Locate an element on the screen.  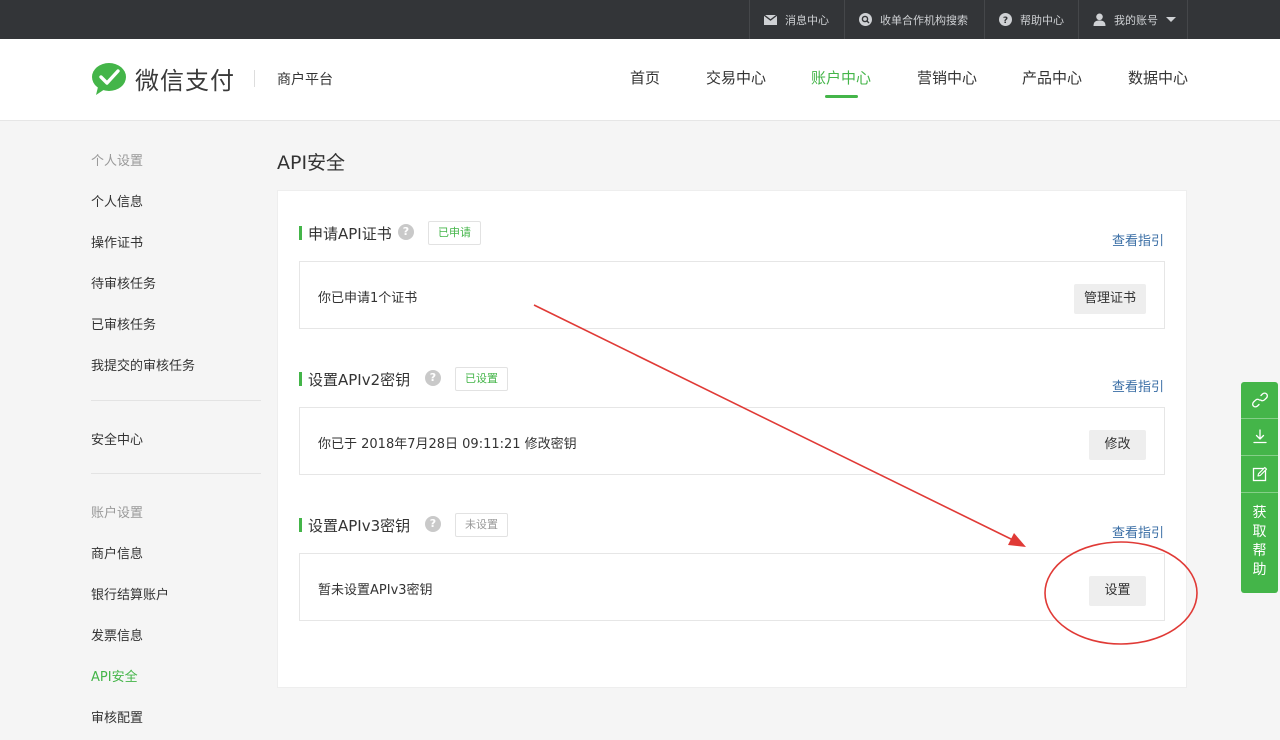
nav-home: 首页 is located at coordinates (645, 77).